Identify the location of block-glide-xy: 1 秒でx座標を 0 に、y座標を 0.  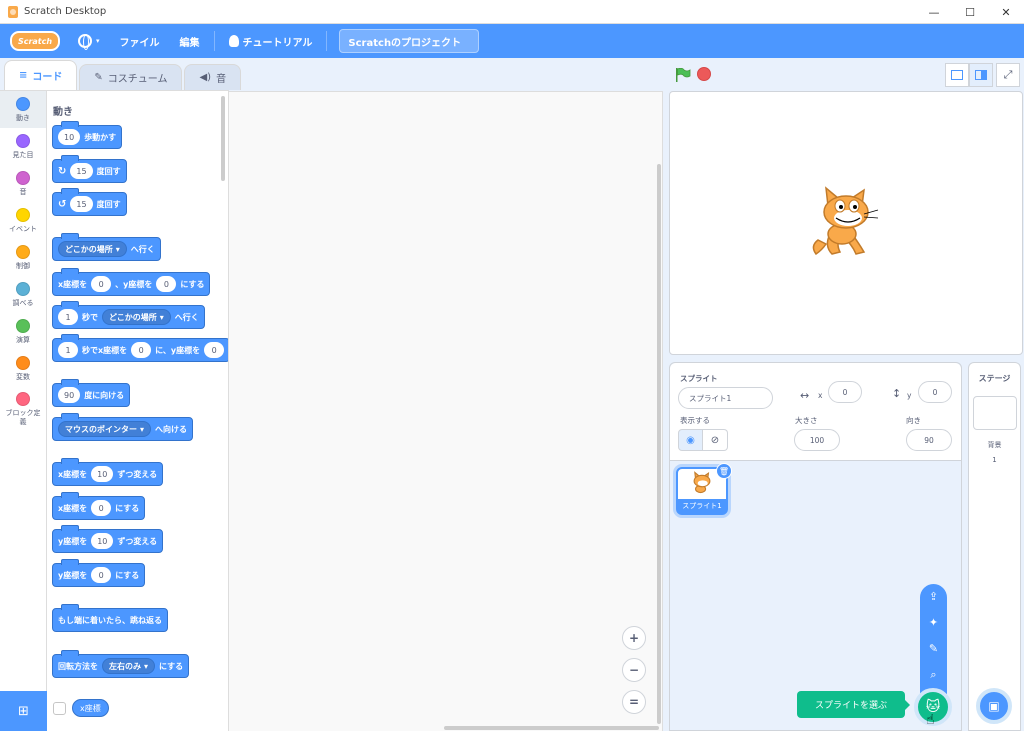
(140, 348).